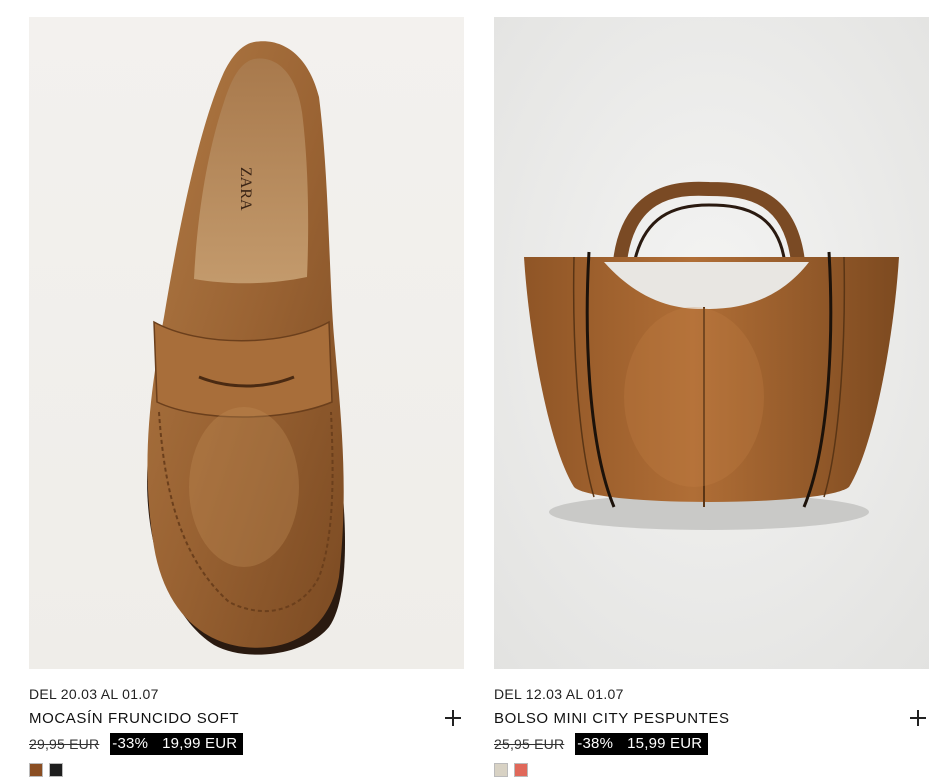 Image resolution: width=938 pixels, height=784 pixels. I want to click on sale-price-badge: -33% 19,99 EUR, so click(177, 744).